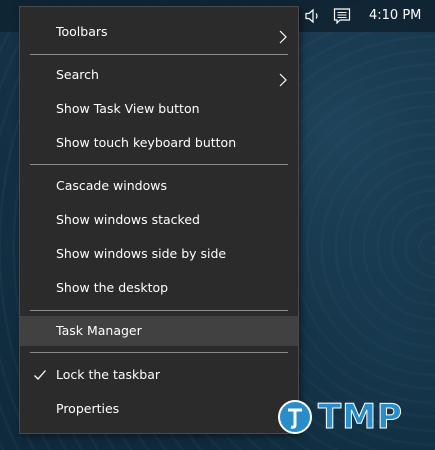 The width and height of the screenshot is (435, 450). I want to click on menu-item-label: Show the desktop, so click(112, 287).